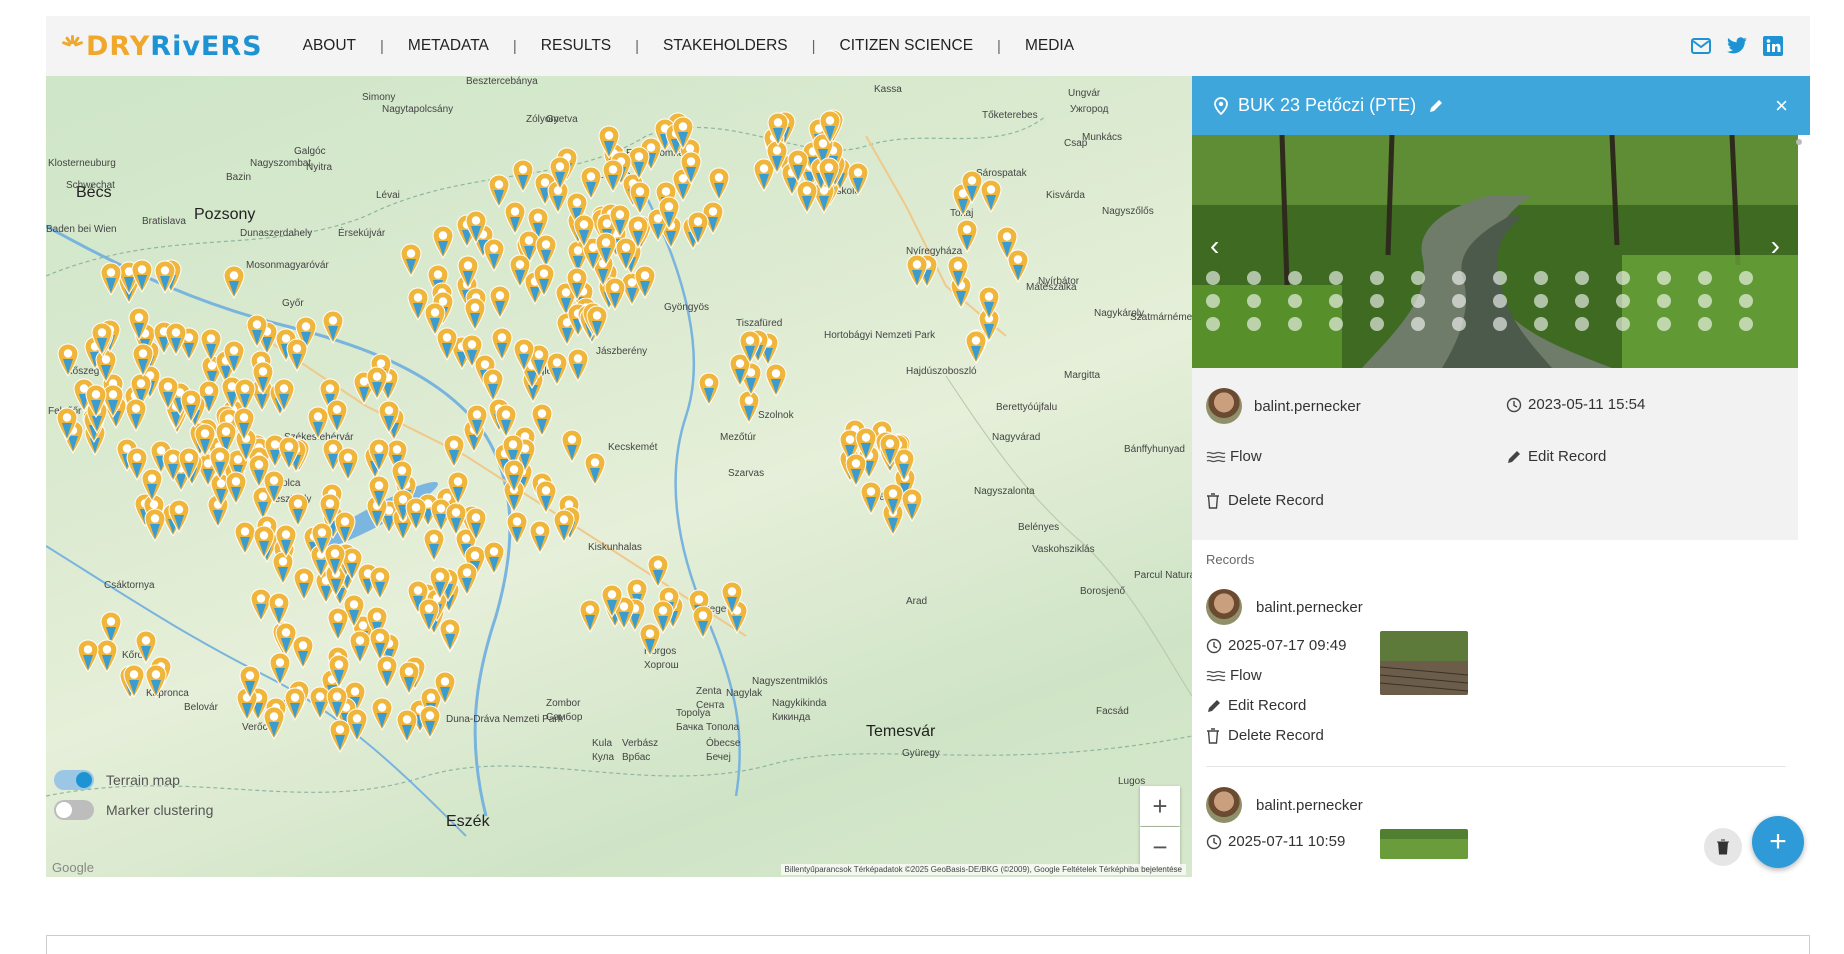 This screenshot has height=954, width=1844. What do you see at coordinates (725, 46) in the screenshot?
I see `nav-stakeholders: STAKEHOLDERS` at bounding box center [725, 46].